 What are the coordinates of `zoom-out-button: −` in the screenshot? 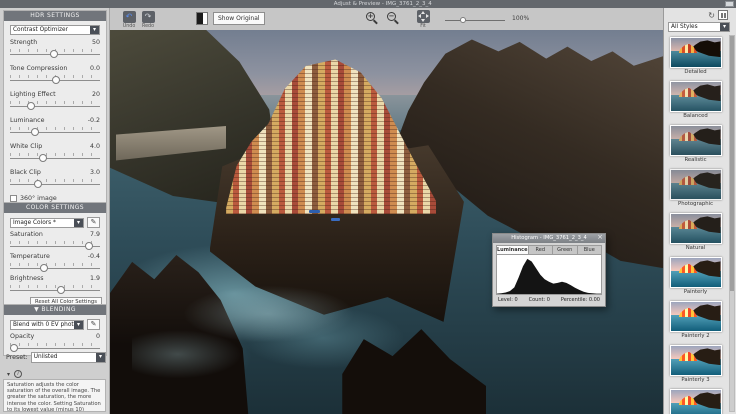 It's located at (393, 18).